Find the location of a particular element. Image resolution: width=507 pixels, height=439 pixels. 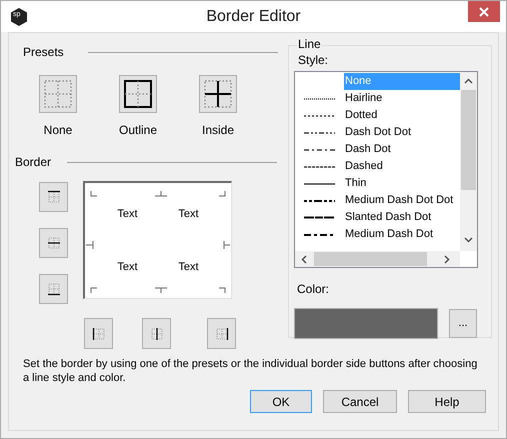

group-label: Presets is located at coordinates (43, 52).